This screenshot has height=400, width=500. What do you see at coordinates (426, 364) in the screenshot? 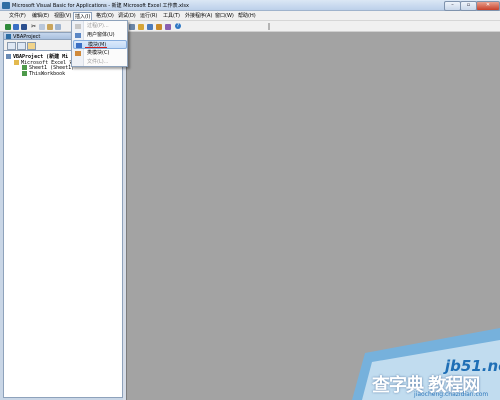
I see `watermark-banner` at bounding box center [426, 364].